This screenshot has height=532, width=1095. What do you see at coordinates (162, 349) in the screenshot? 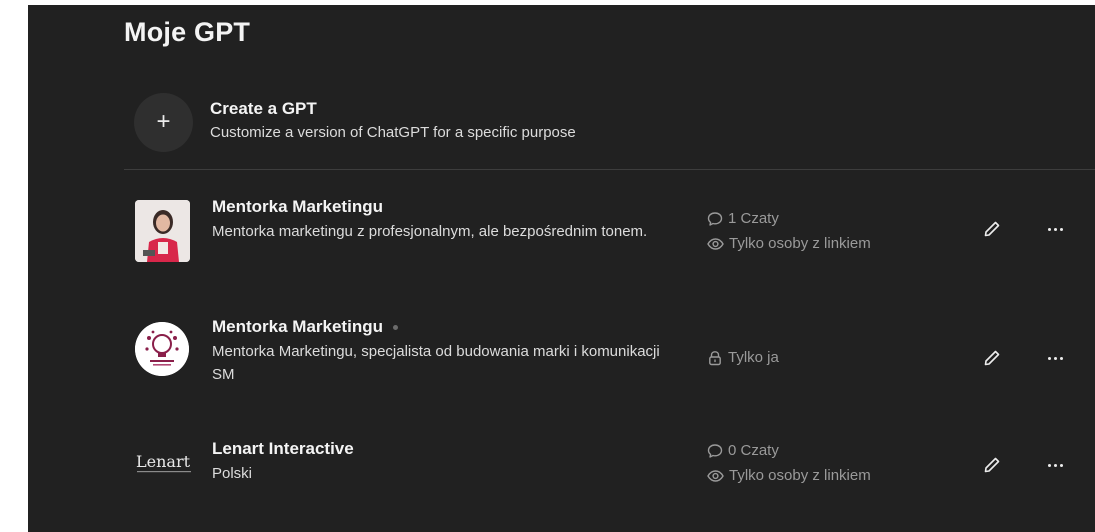
I see `lightbulb-logo-avatar` at bounding box center [162, 349].